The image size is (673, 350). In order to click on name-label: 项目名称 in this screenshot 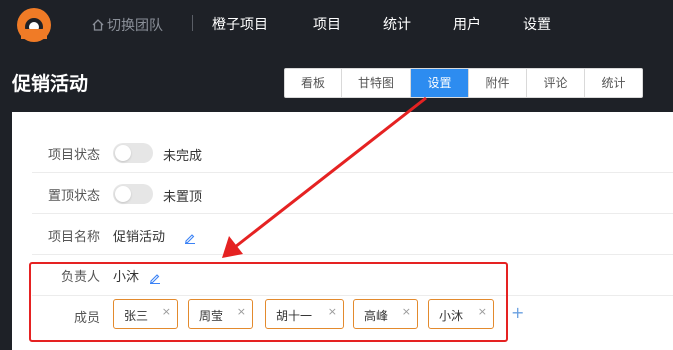, I will do `click(73, 237)`.